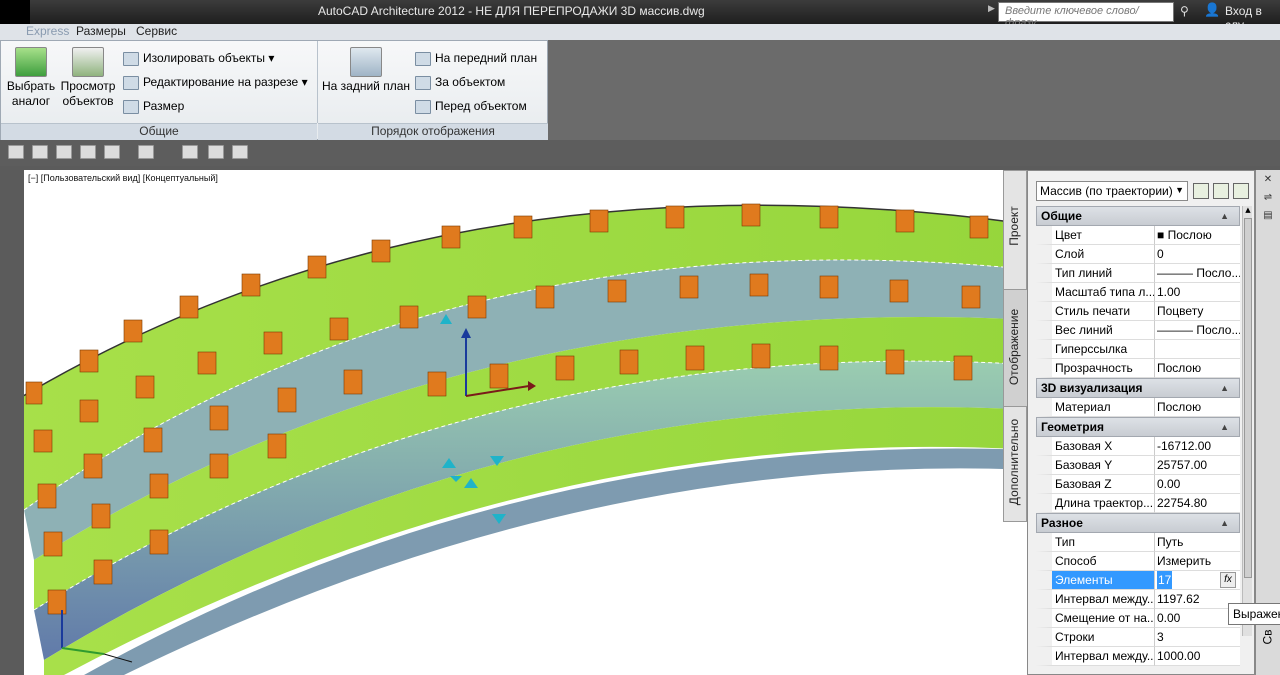 The height and width of the screenshot is (675, 1280). Describe the element at coordinates (190, 152) in the screenshot. I see `match-properties-icon` at that location.